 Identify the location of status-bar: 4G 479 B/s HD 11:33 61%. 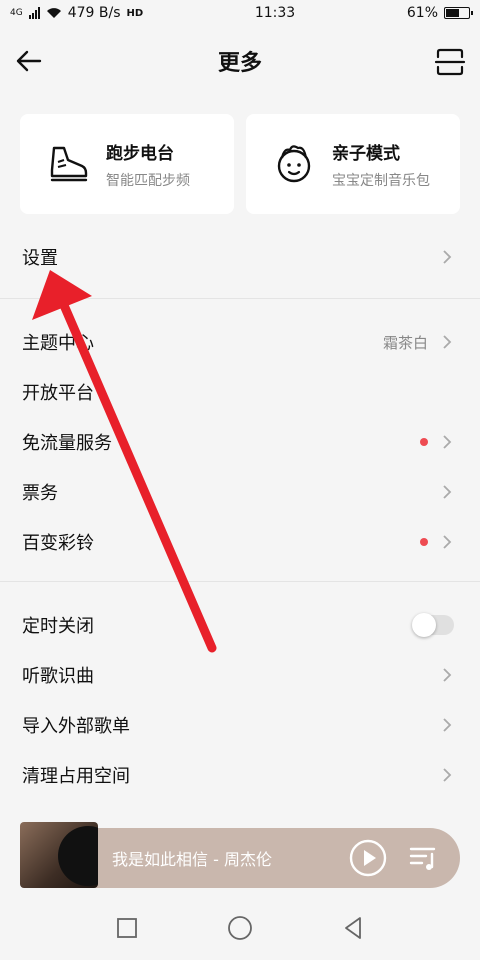
(240, 13).